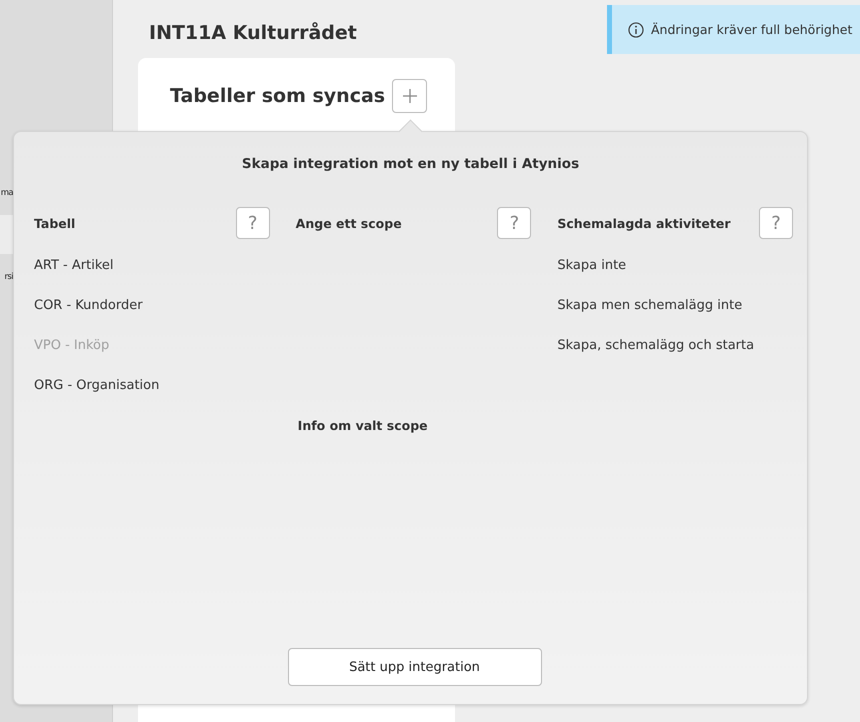 This screenshot has height=722, width=860. Describe the element at coordinates (349, 223) in the screenshot. I see `column-heading: Ange ett scope` at that location.